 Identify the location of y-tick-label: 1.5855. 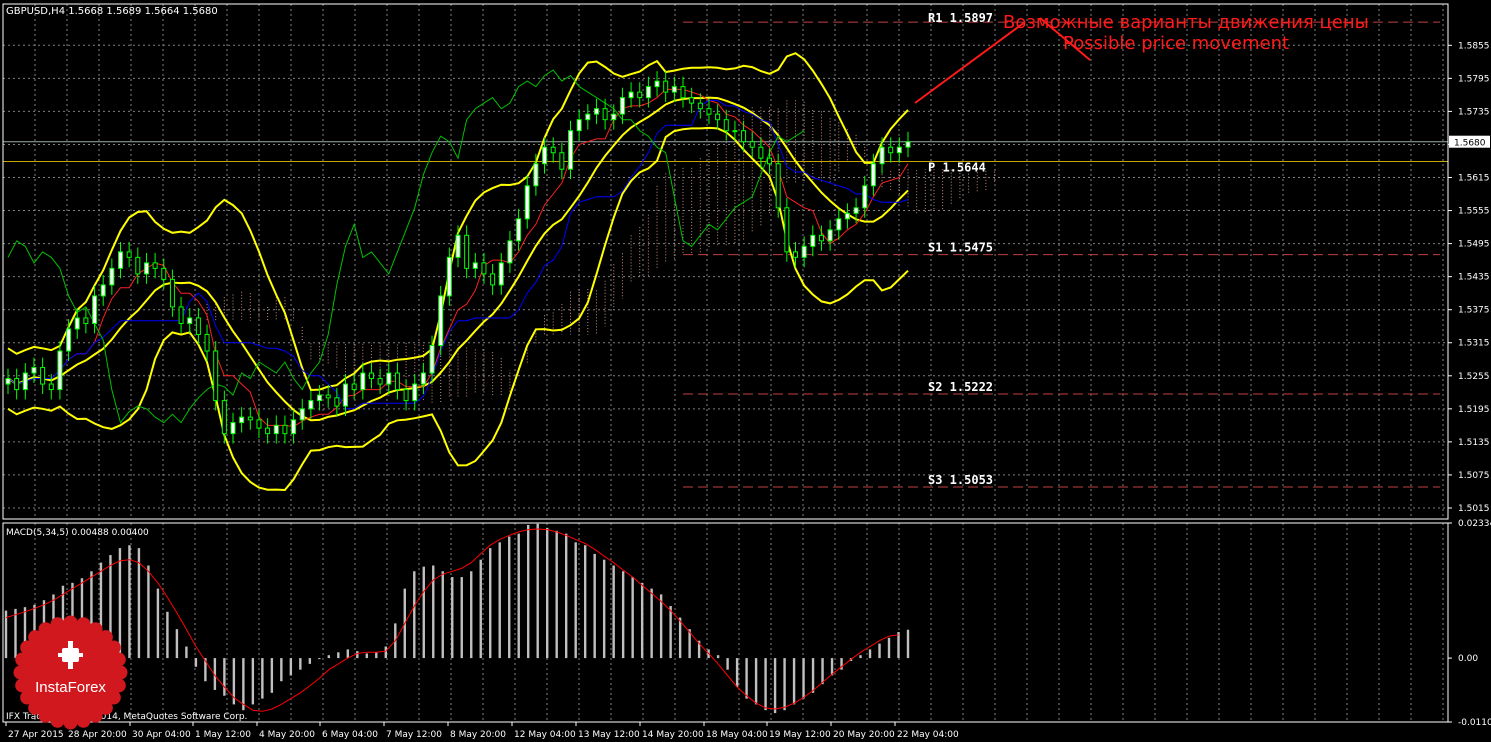
(1474, 46).